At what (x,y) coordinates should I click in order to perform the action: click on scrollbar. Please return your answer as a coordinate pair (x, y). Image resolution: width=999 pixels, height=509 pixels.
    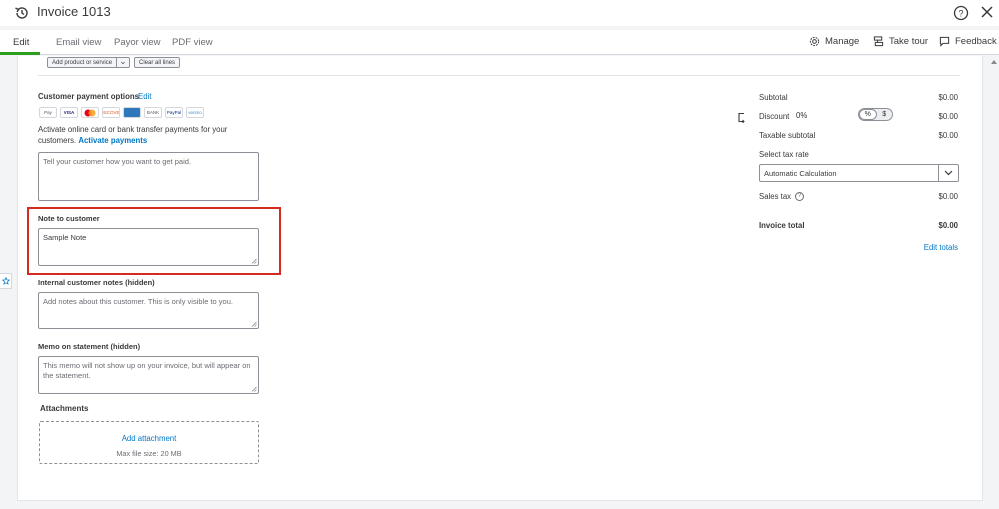
    Looking at the image, I should click on (993, 282).